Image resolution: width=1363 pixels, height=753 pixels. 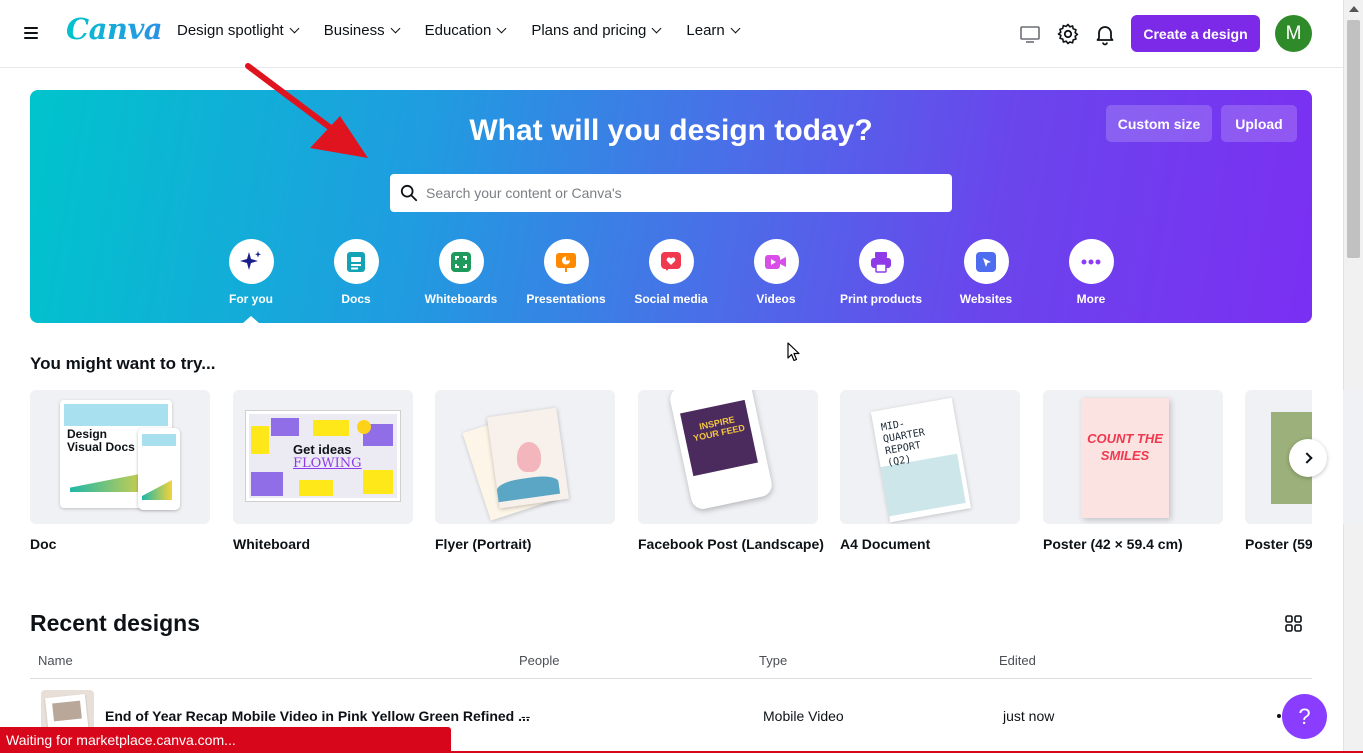 I want to click on category-websites: Websites, so click(x=986, y=272).